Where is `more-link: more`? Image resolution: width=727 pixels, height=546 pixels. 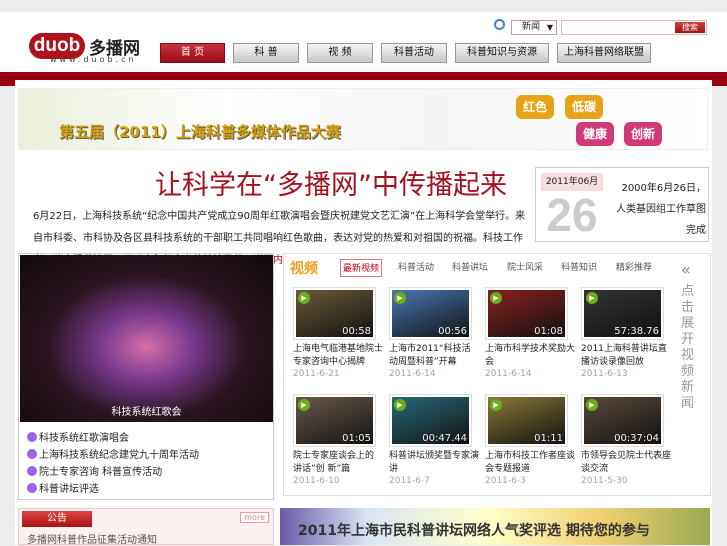 more-link: more is located at coordinates (254, 517).